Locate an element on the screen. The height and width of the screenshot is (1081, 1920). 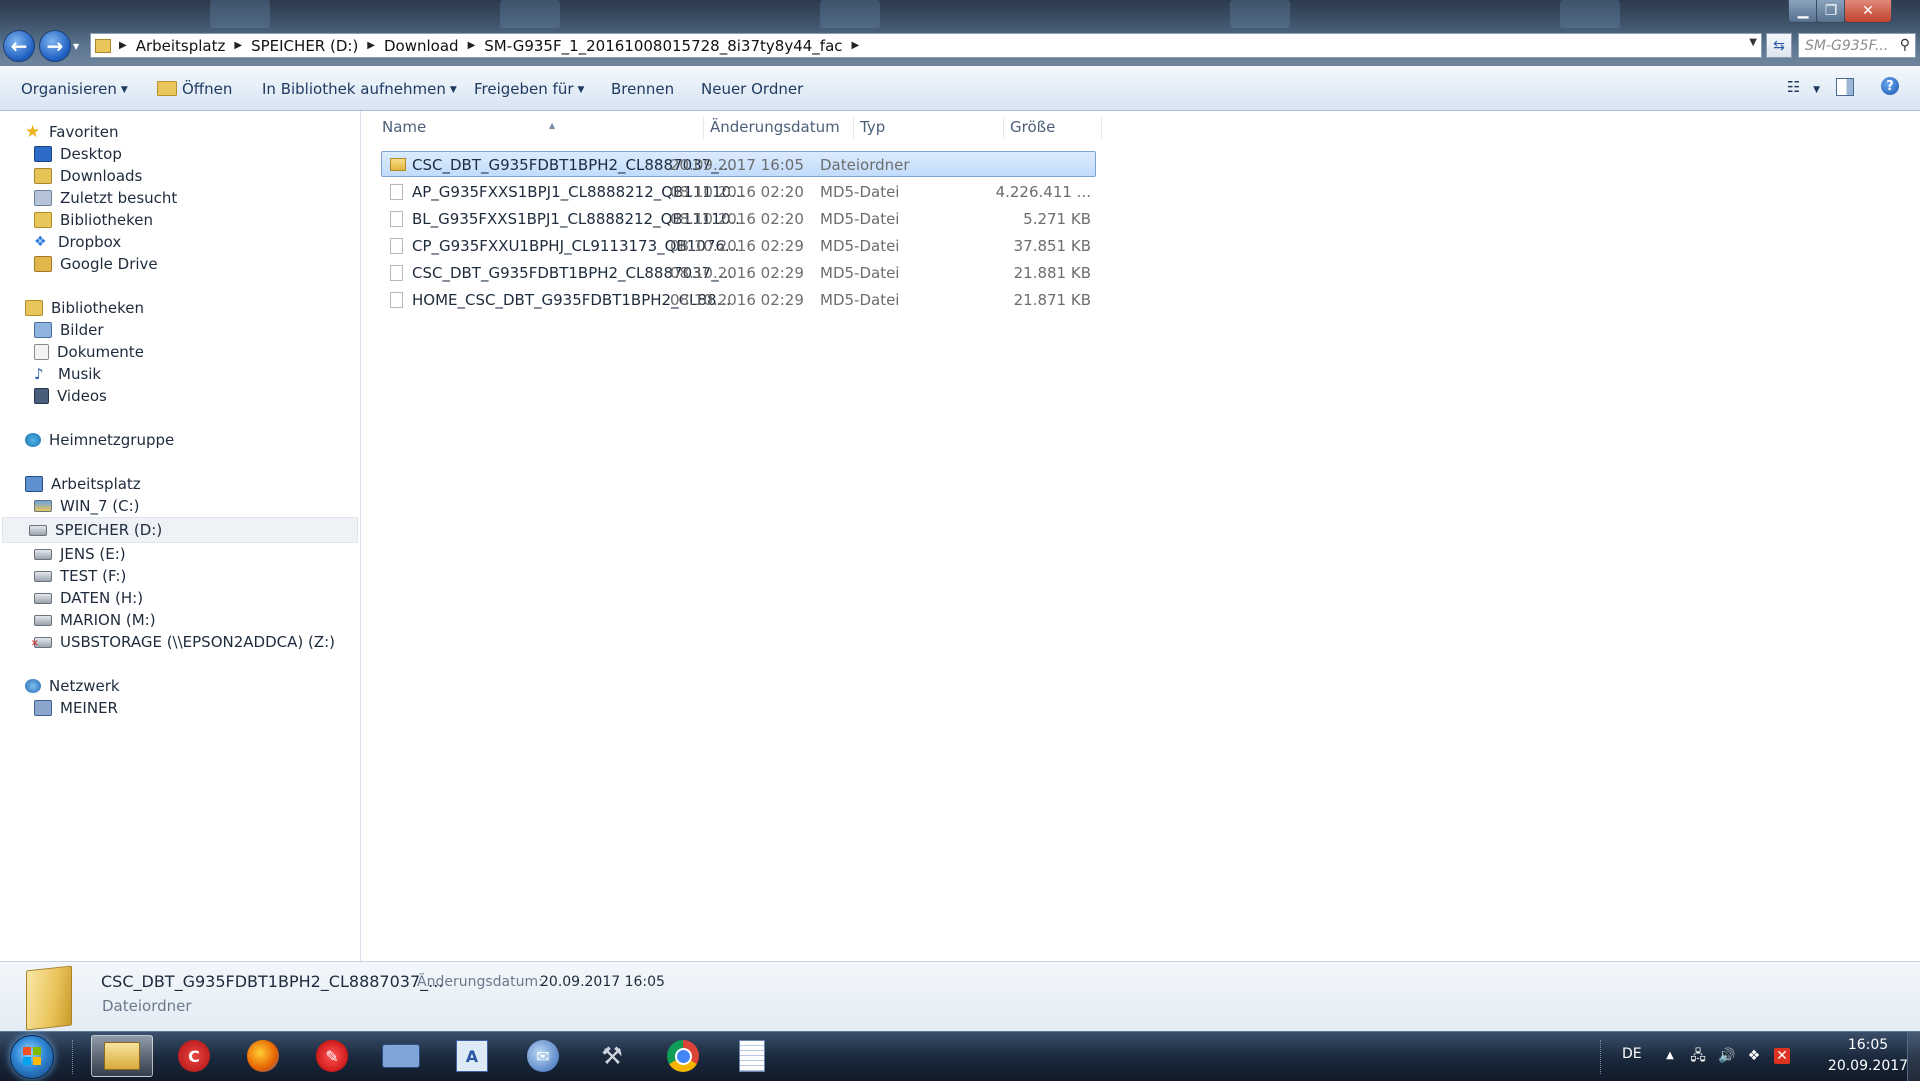
back-button: ← is located at coordinates (19, 46).